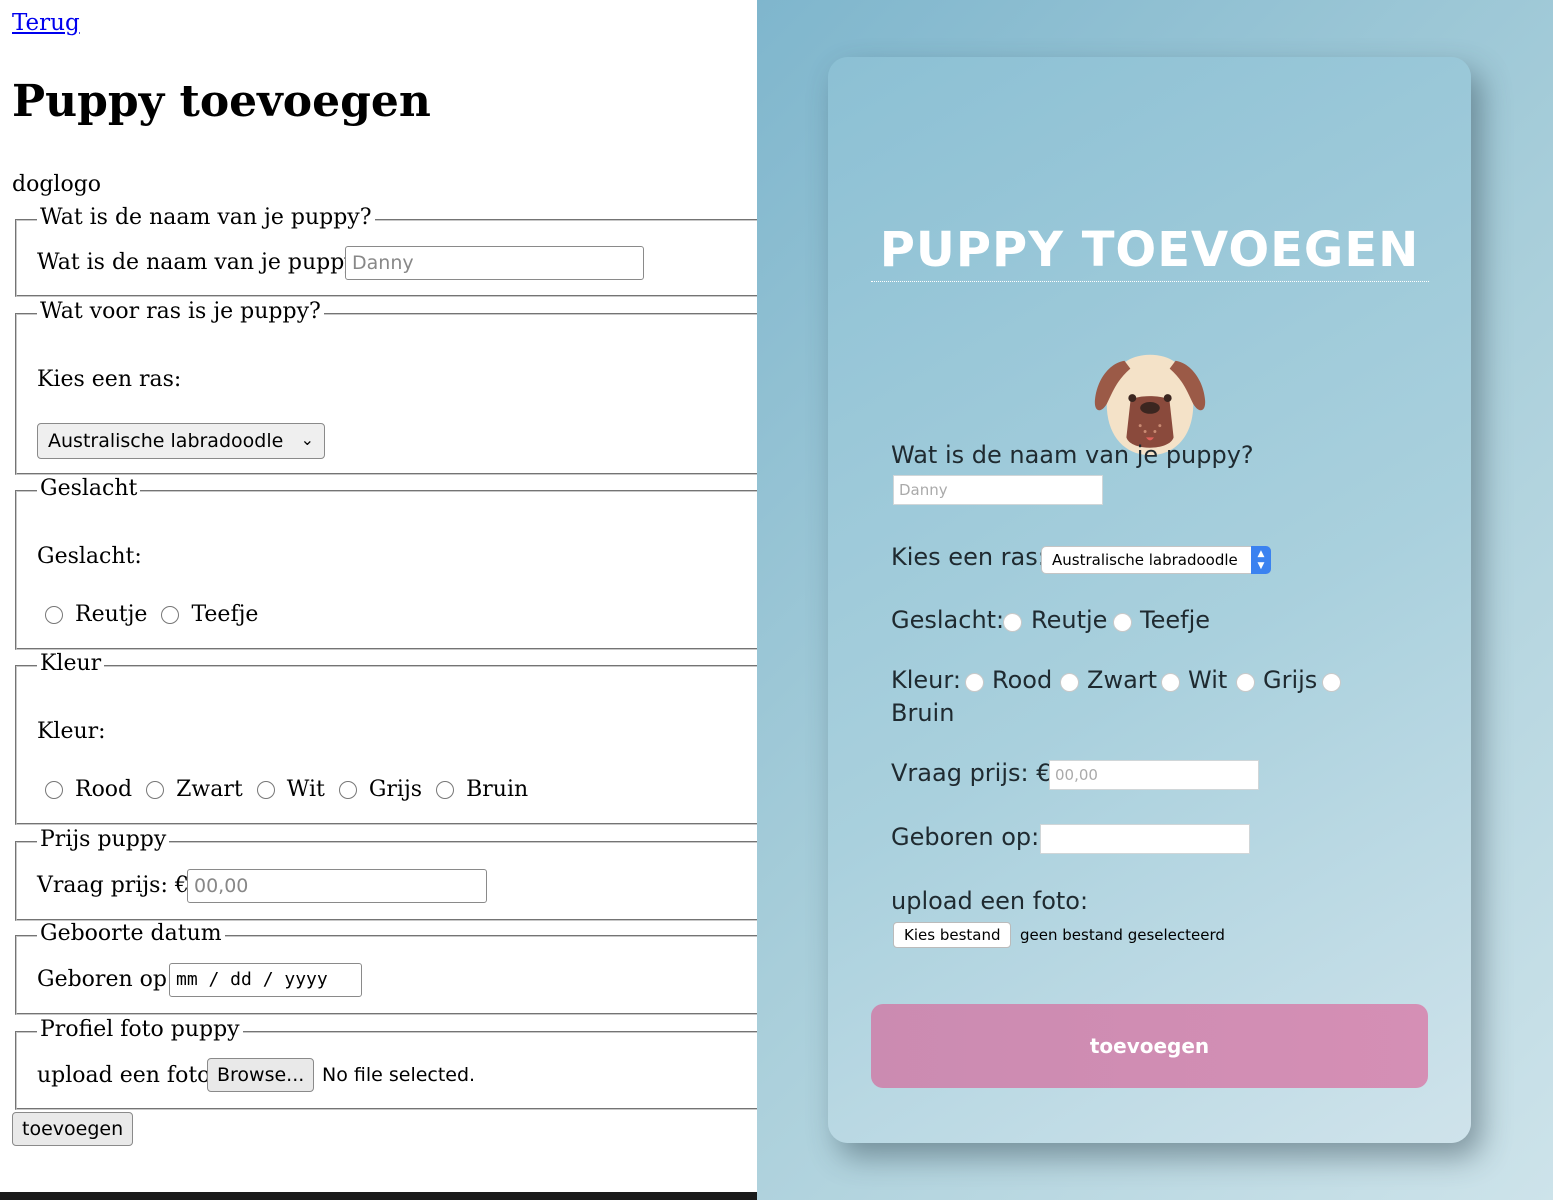 The image size is (1553, 1200). Describe the element at coordinates (926, 680) in the screenshot. I see `color-label-styled: Kleur:` at that location.